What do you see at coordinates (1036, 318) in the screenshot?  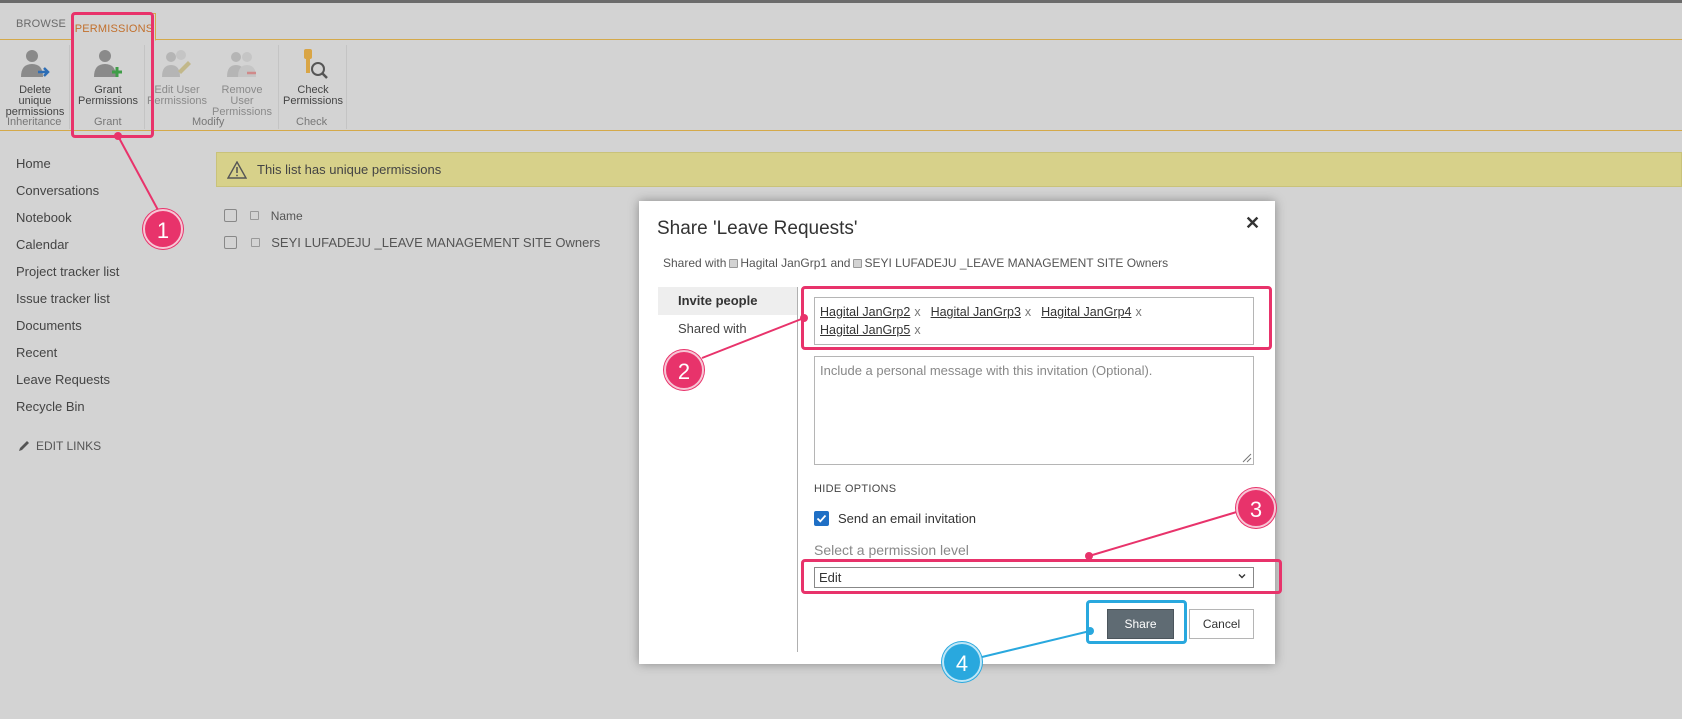 I see `highlight-people-picker` at bounding box center [1036, 318].